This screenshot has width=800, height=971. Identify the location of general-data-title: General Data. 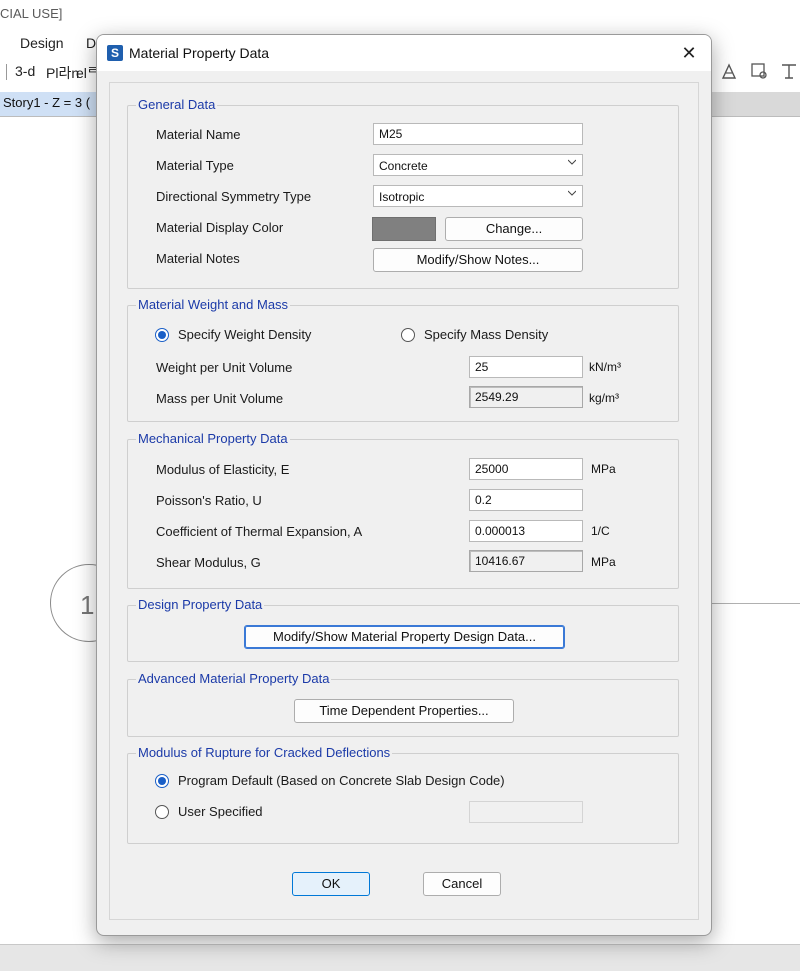
(177, 105).